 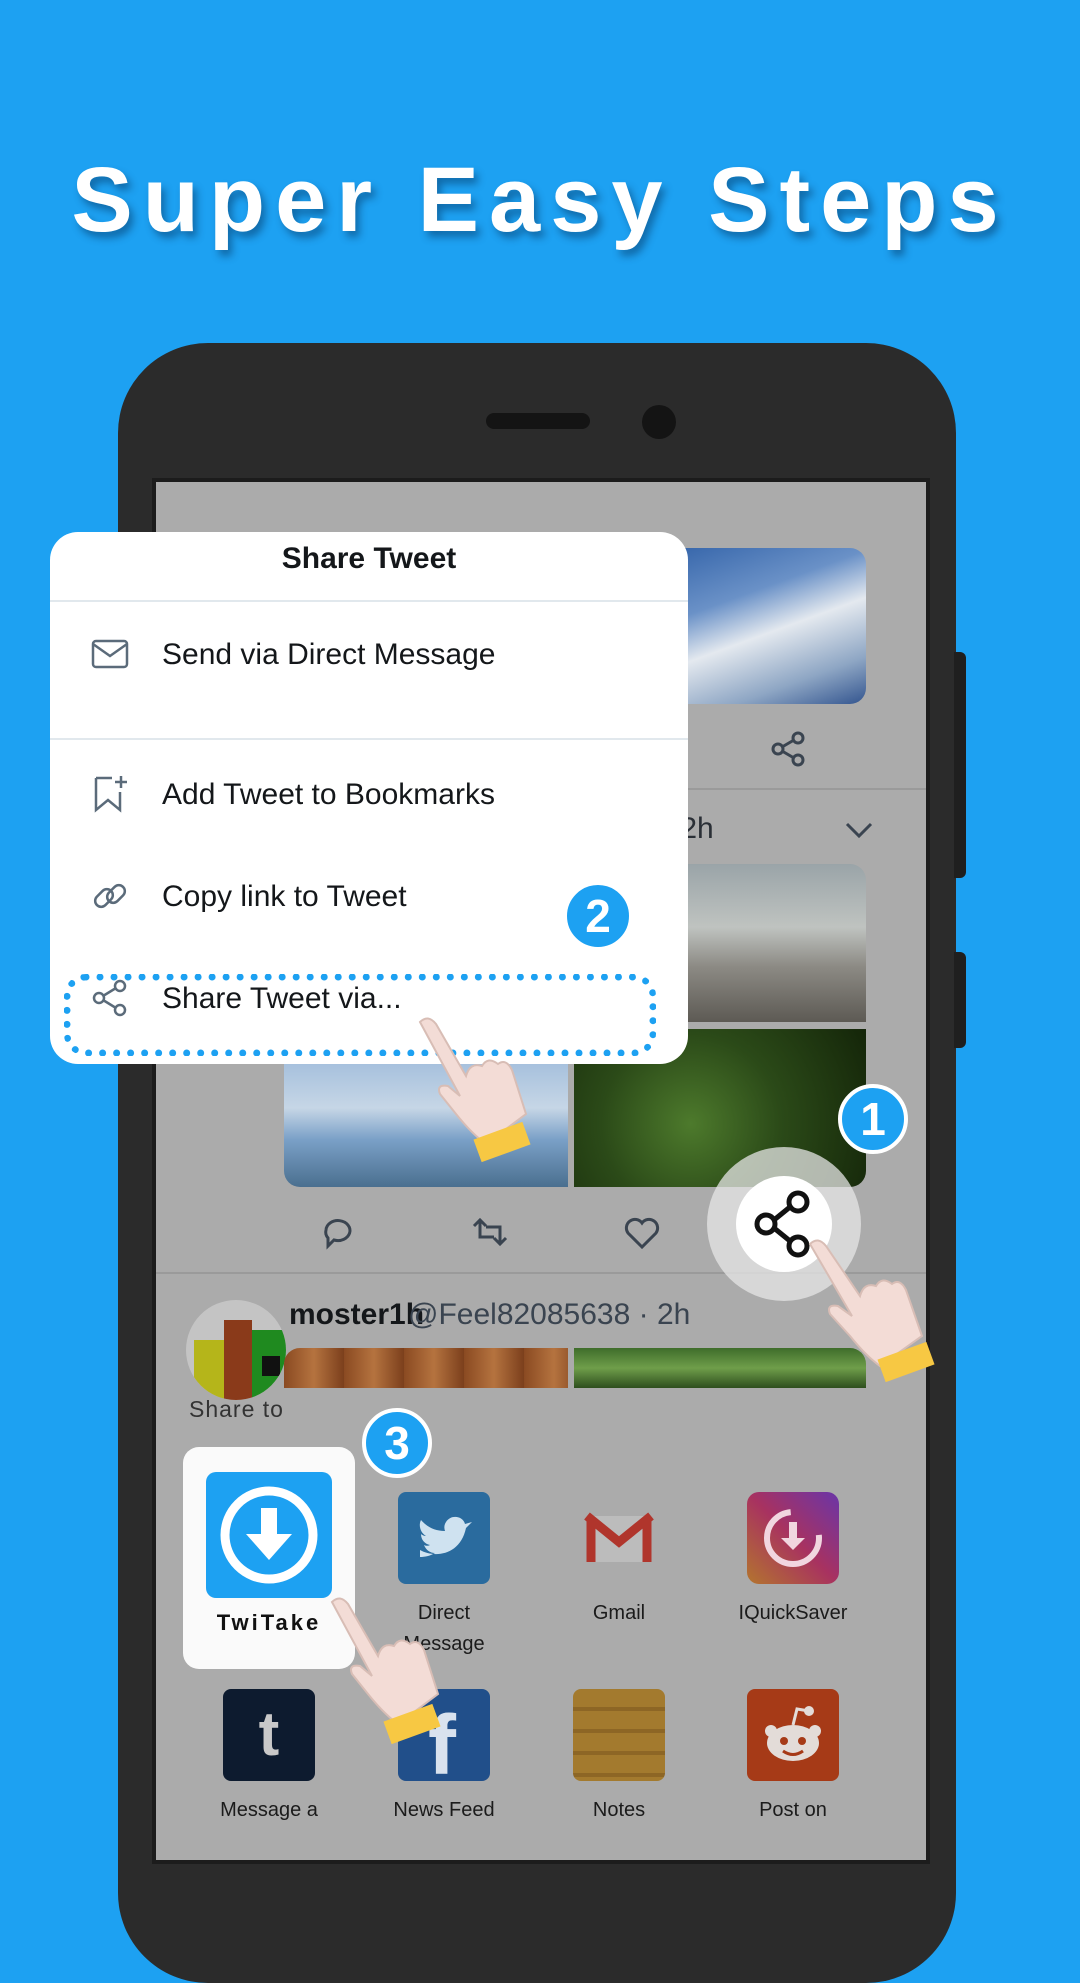 I want to click on tweet-user-handle: @Feel82085638 · 2h, so click(x=549, y=1315).